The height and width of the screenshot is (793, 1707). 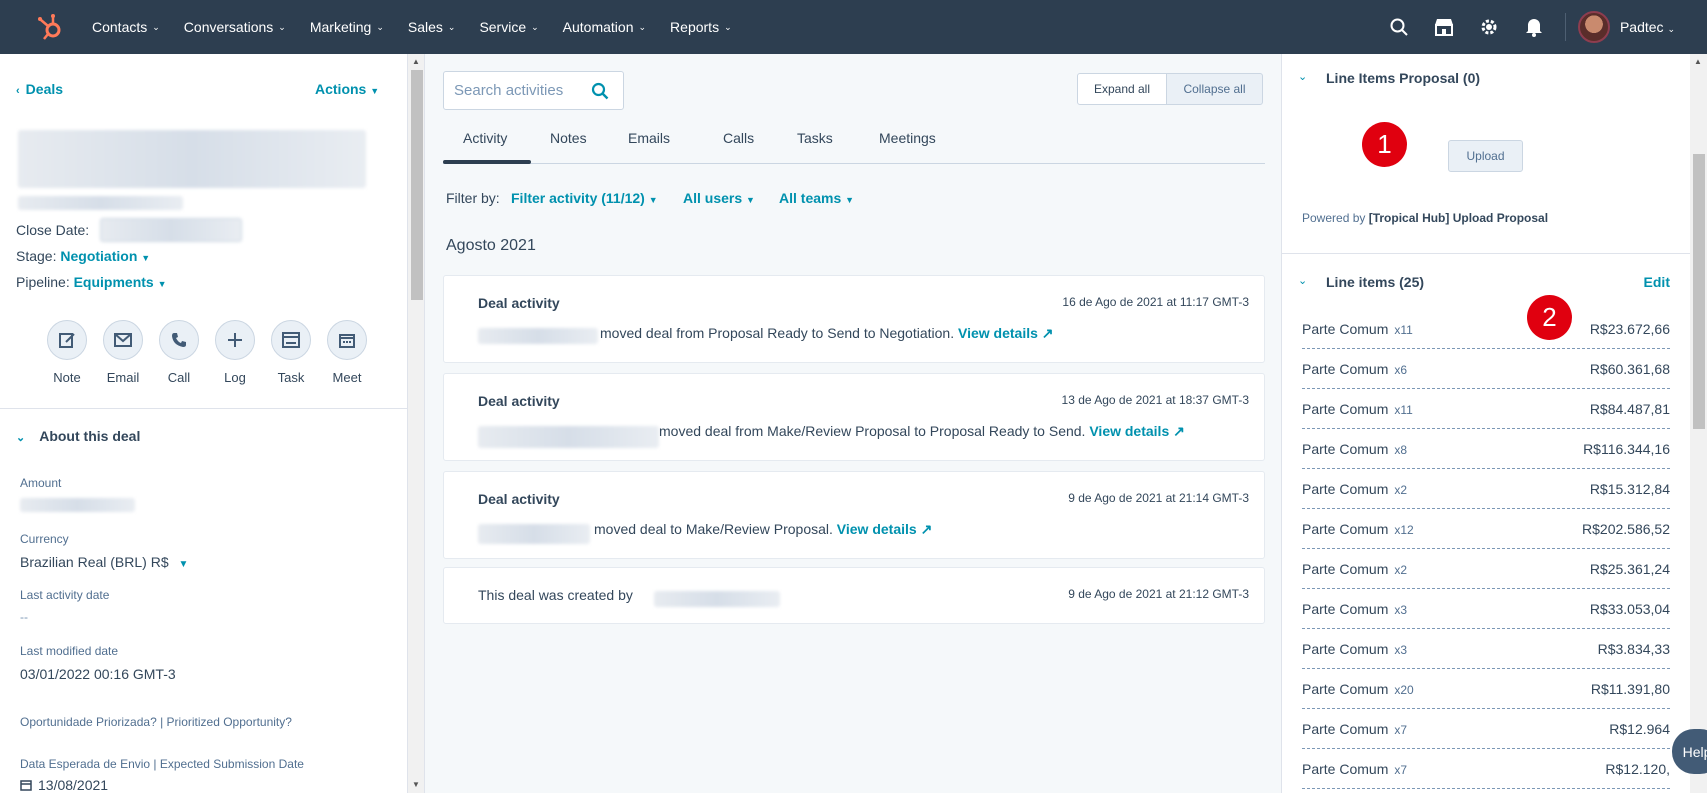 I want to click on line-item-row: Parte Comum x8 R$116.344,16, so click(x=1486, y=449).